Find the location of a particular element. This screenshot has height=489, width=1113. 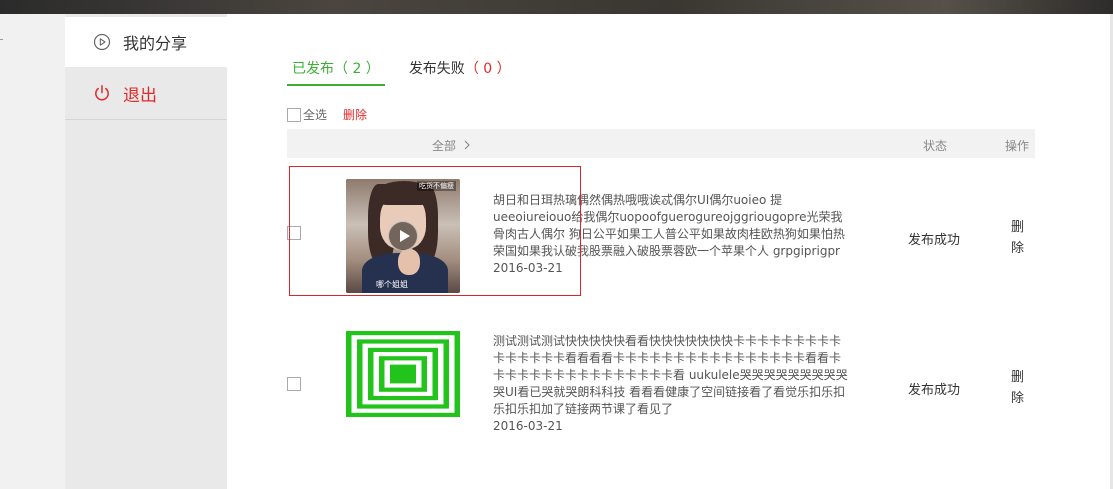

selection-highlight is located at coordinates (435, 231).